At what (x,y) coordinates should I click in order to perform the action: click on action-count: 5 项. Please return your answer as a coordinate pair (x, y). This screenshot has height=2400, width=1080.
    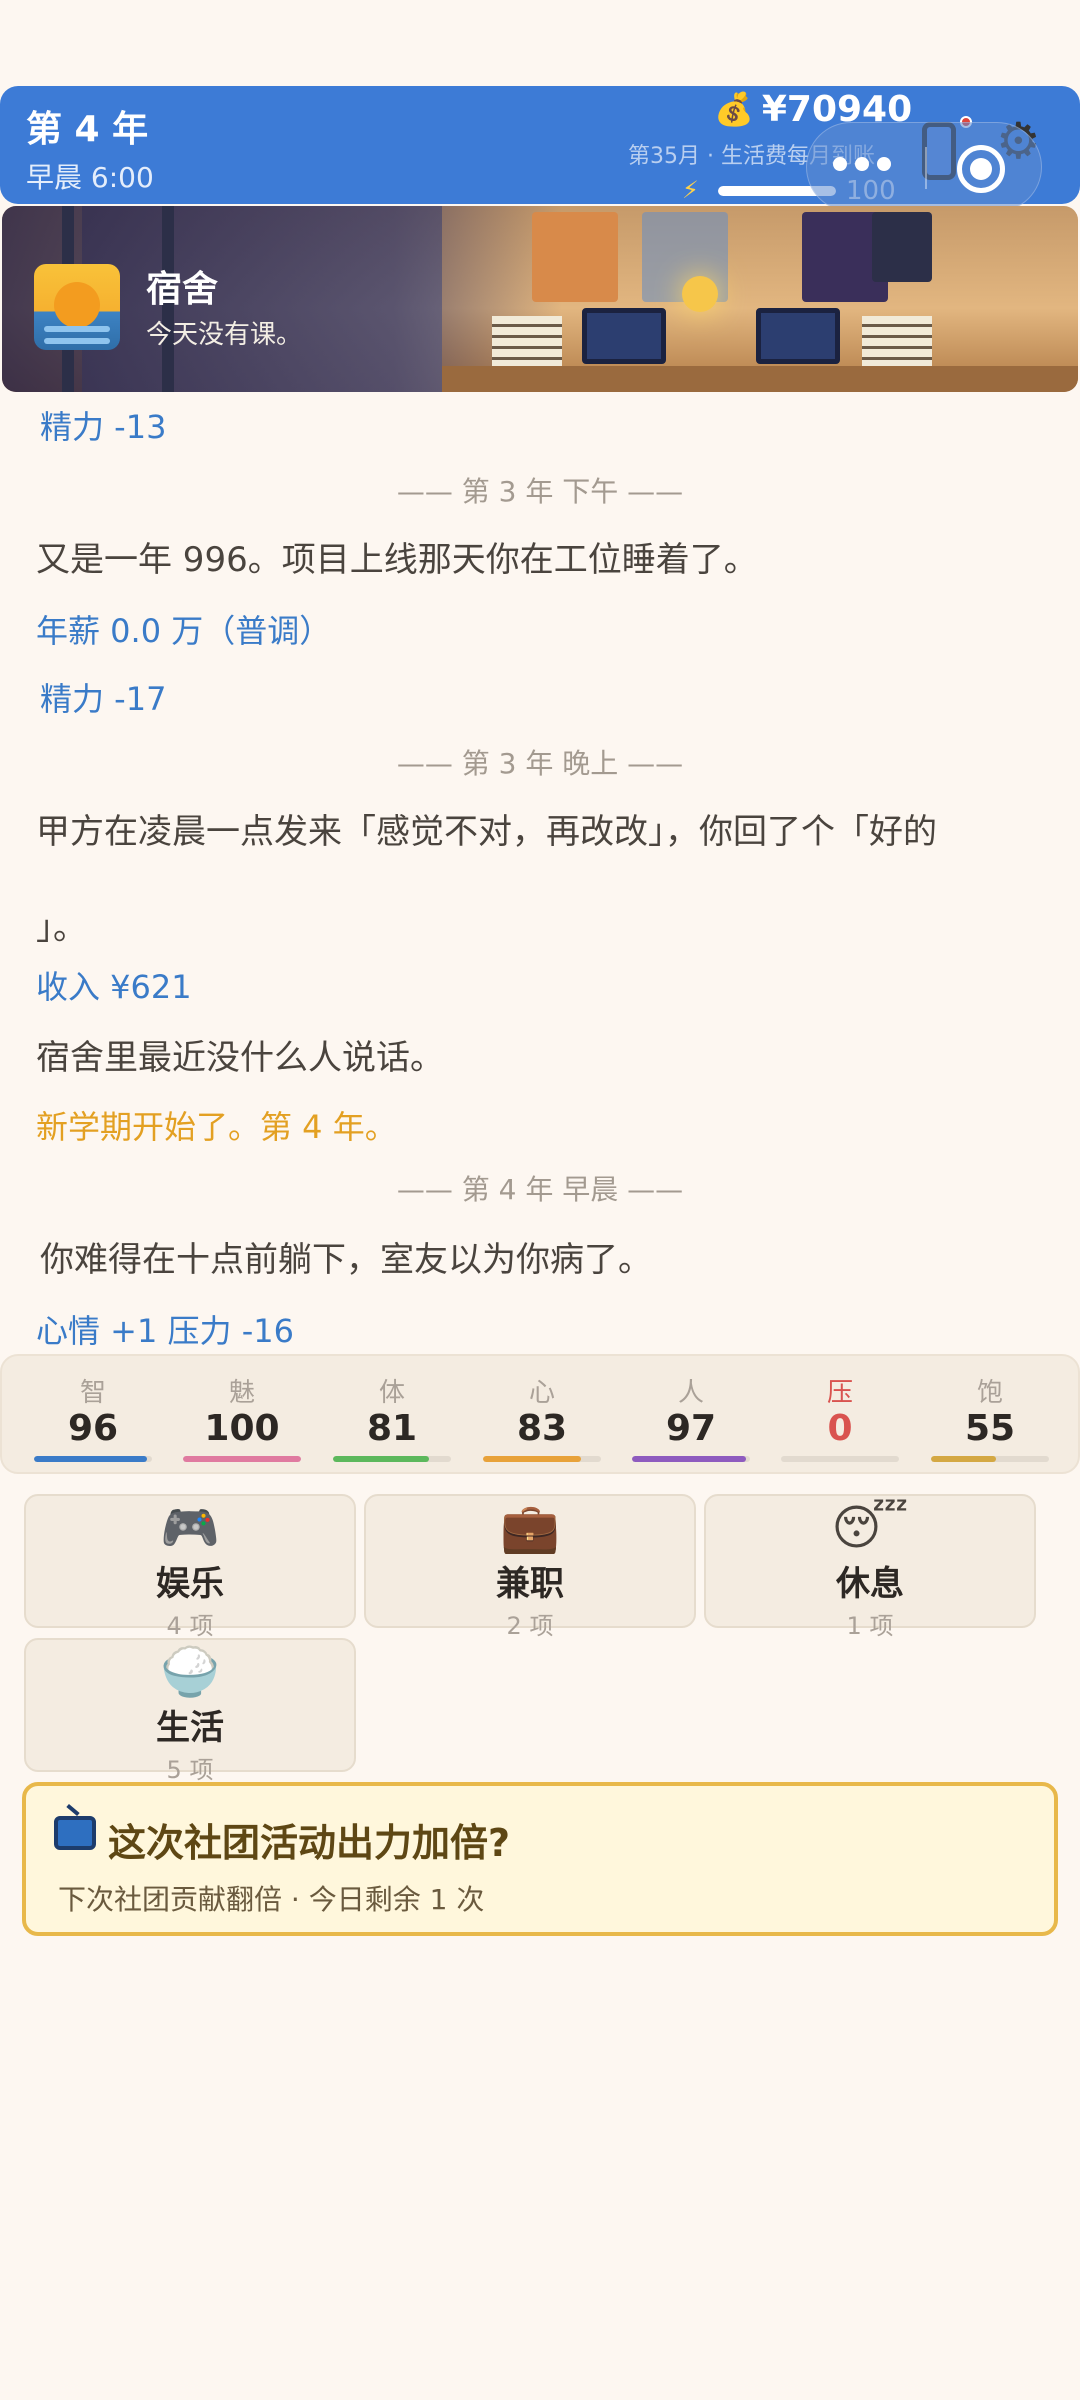
    Looking at the image, I should click on (190, 1770).